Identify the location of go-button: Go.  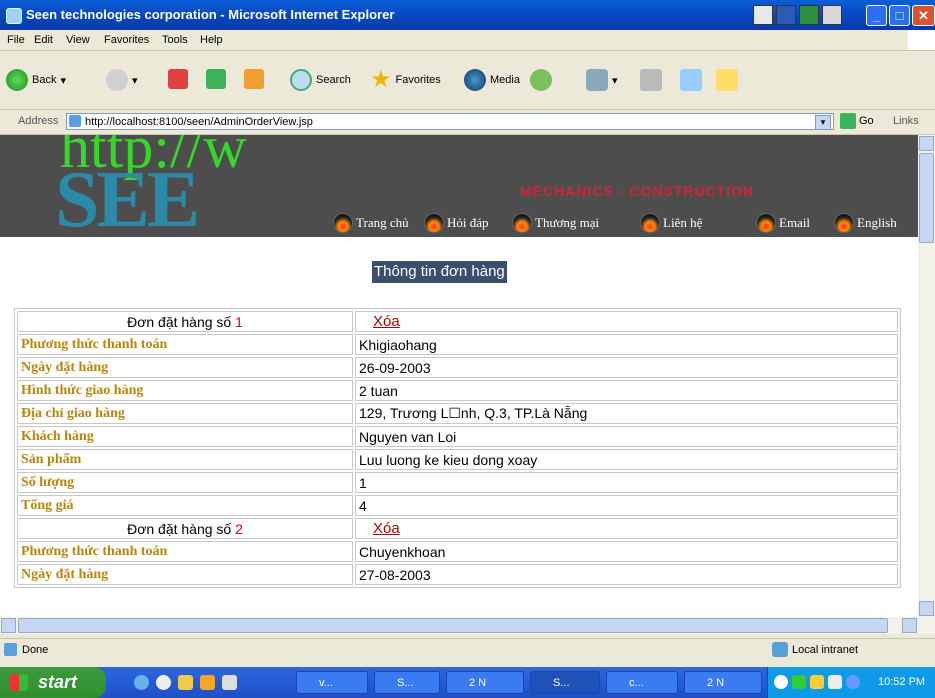
(857, 121).